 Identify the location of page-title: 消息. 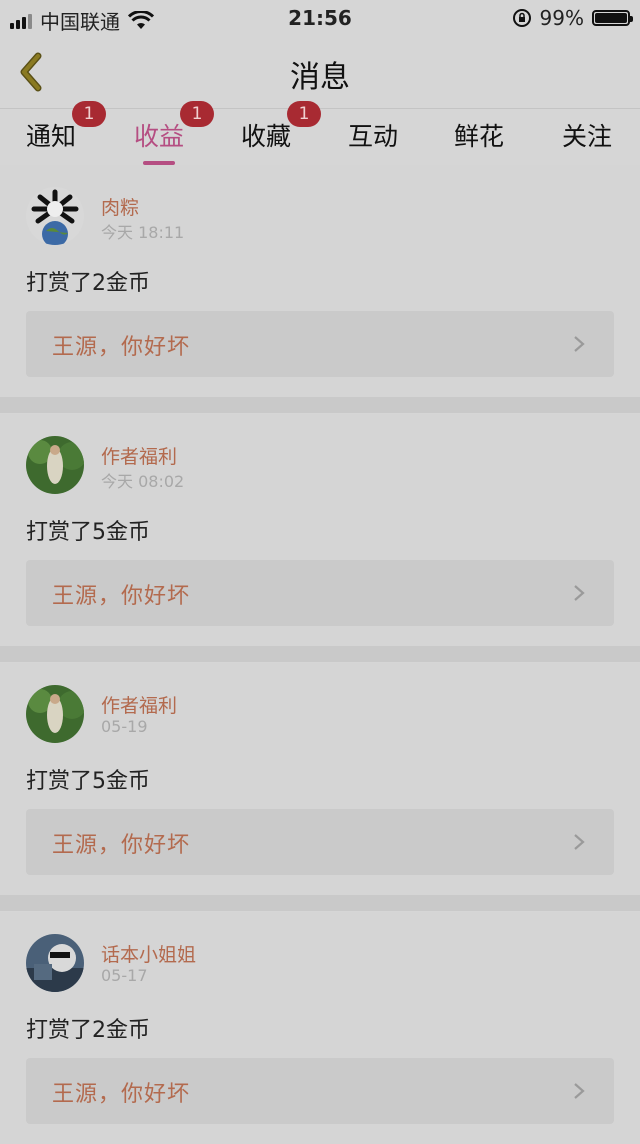
(320, 77).